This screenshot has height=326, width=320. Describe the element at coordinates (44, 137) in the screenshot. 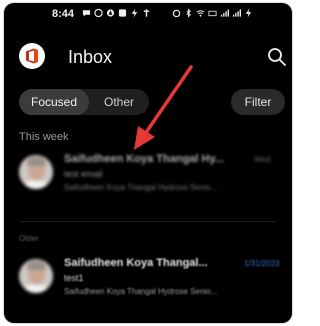

I see `section-header-this-week: This week` at that location.